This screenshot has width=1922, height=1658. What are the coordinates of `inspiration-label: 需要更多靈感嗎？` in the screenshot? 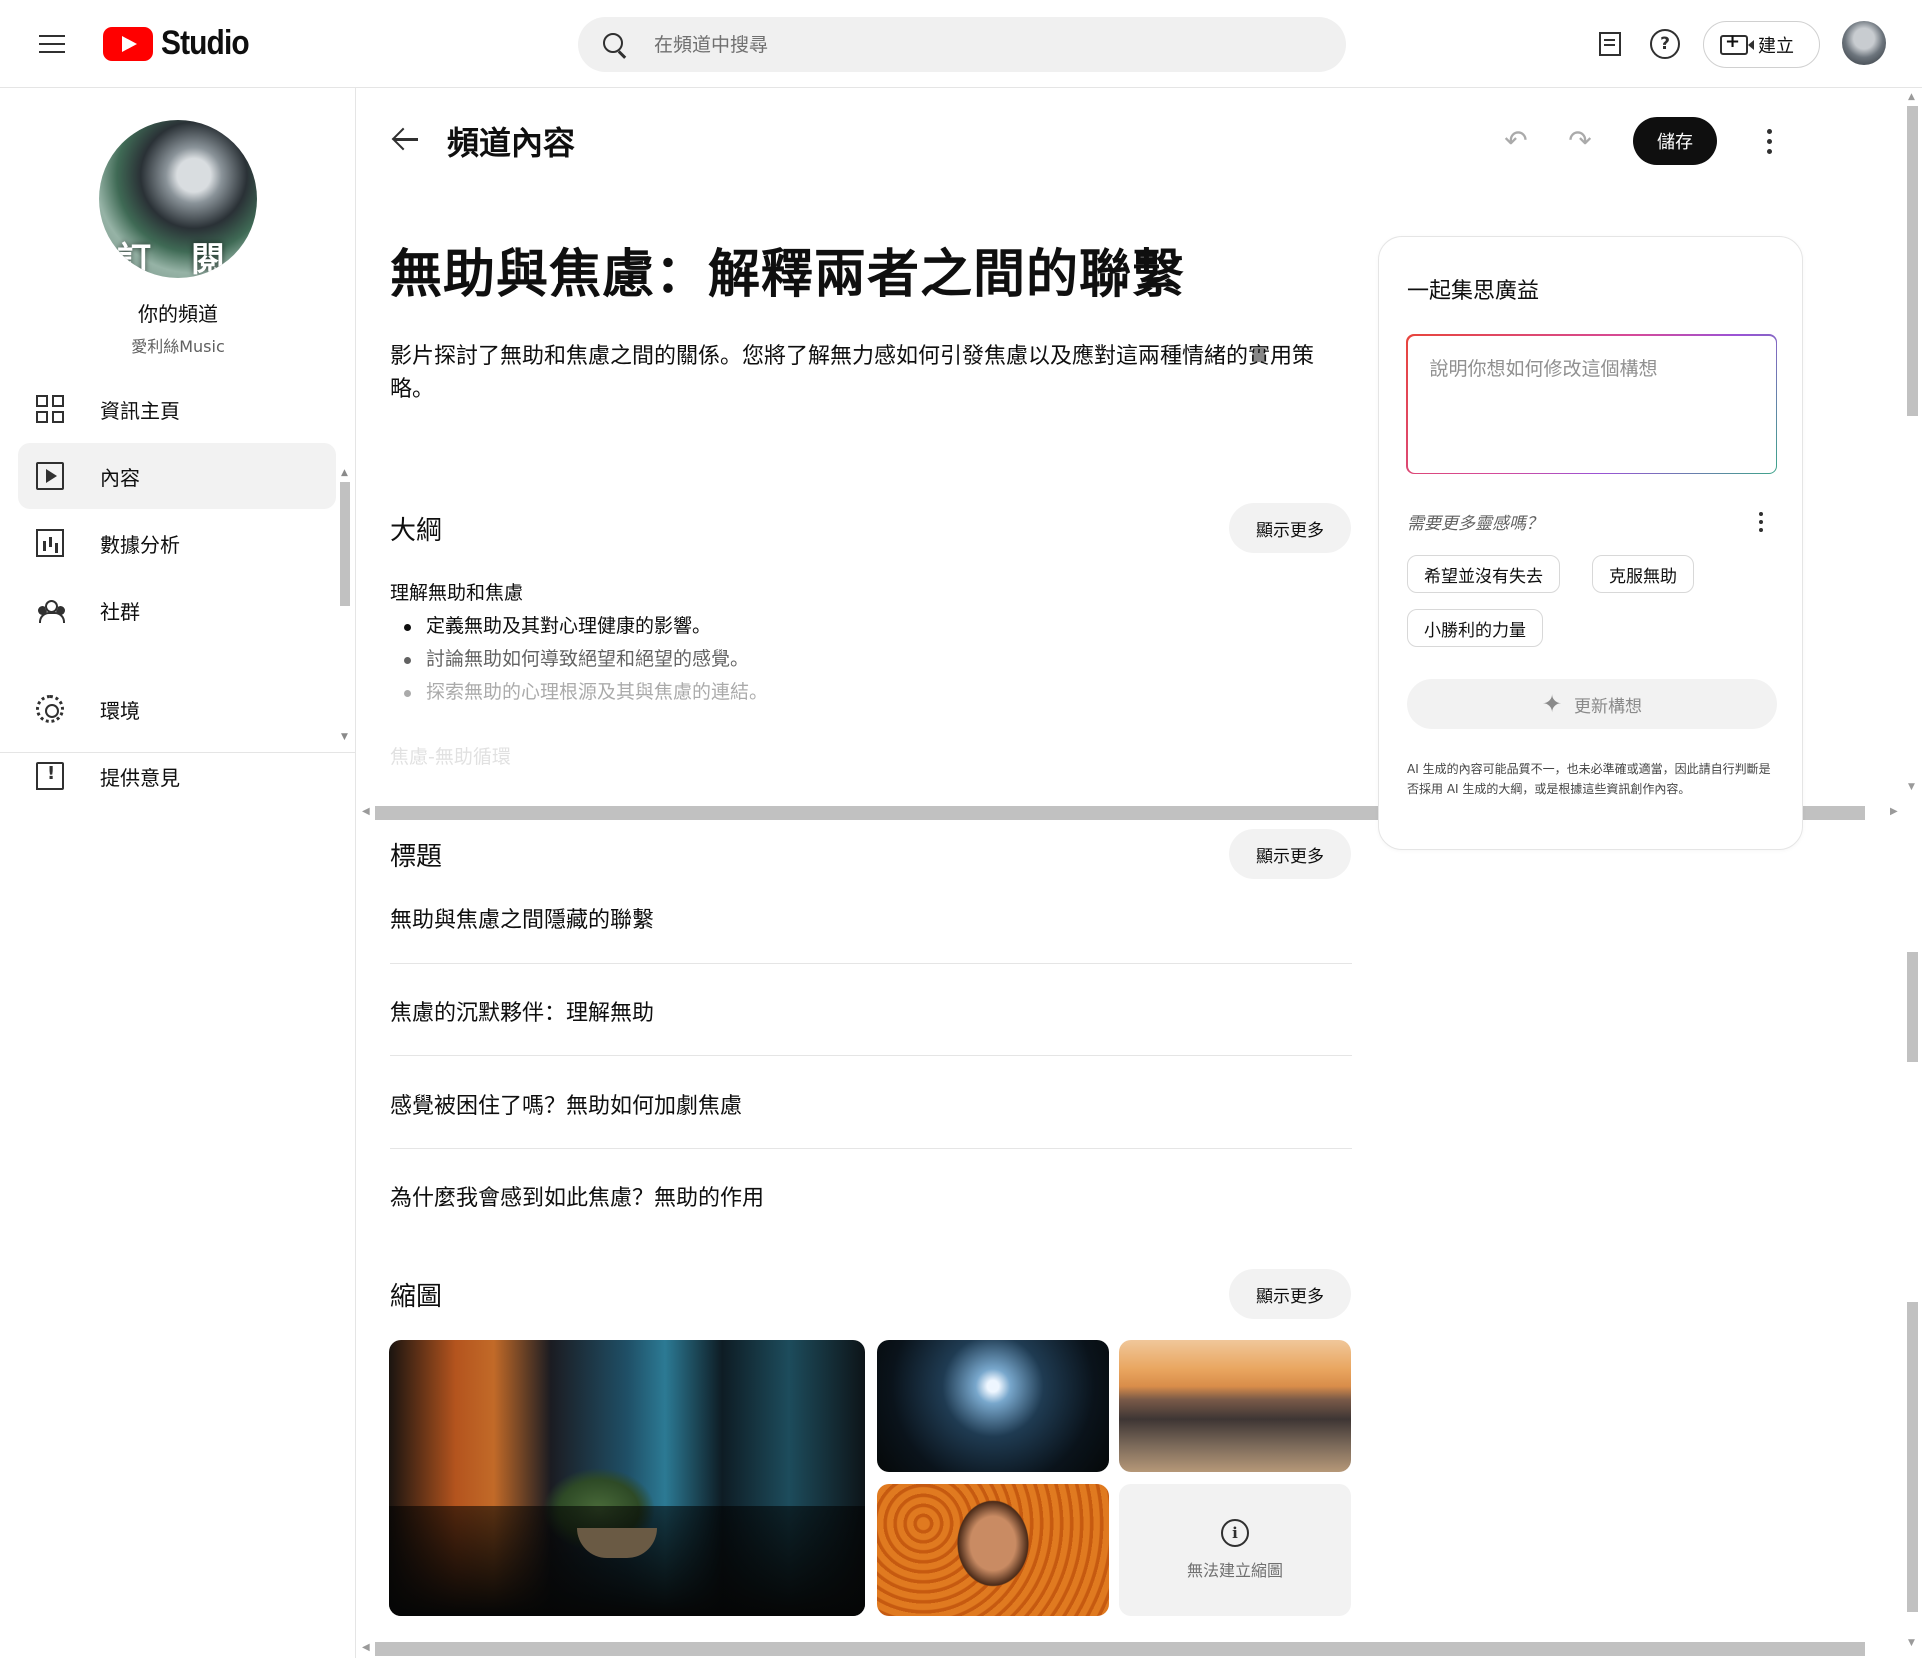 It's located at (1475, 524).